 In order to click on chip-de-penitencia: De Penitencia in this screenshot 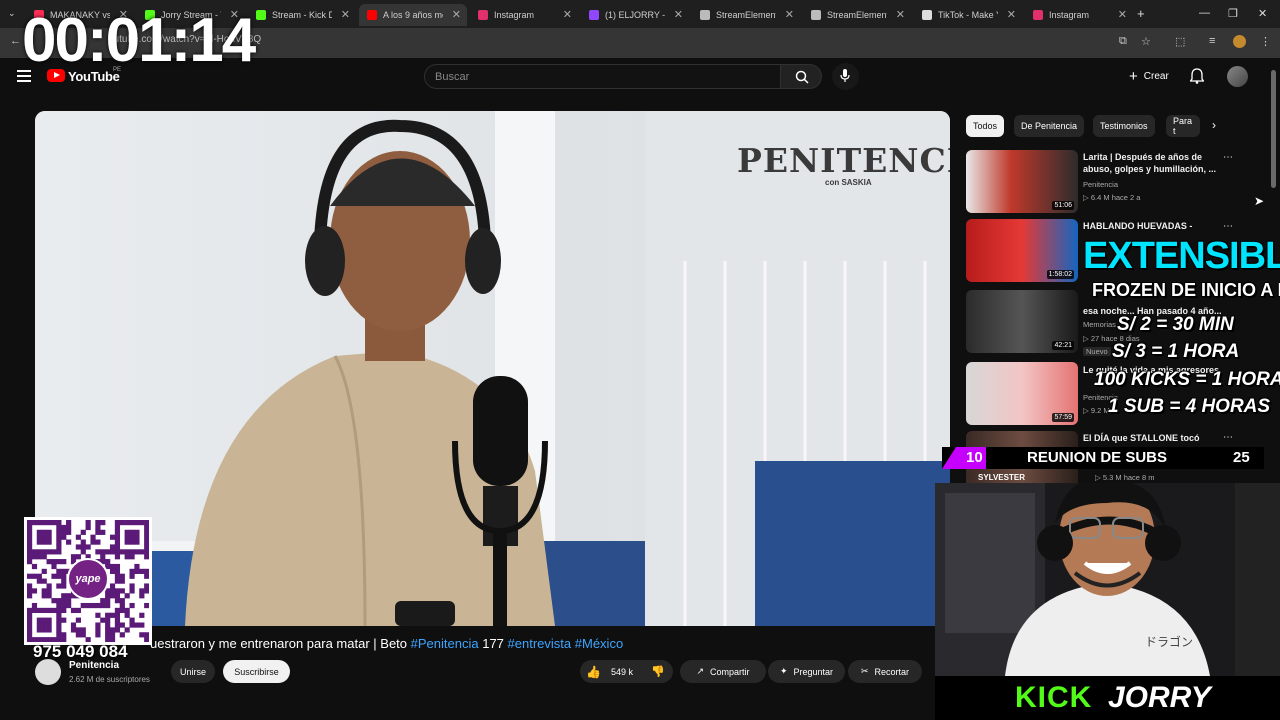, I will do `click(1049, 126)`.